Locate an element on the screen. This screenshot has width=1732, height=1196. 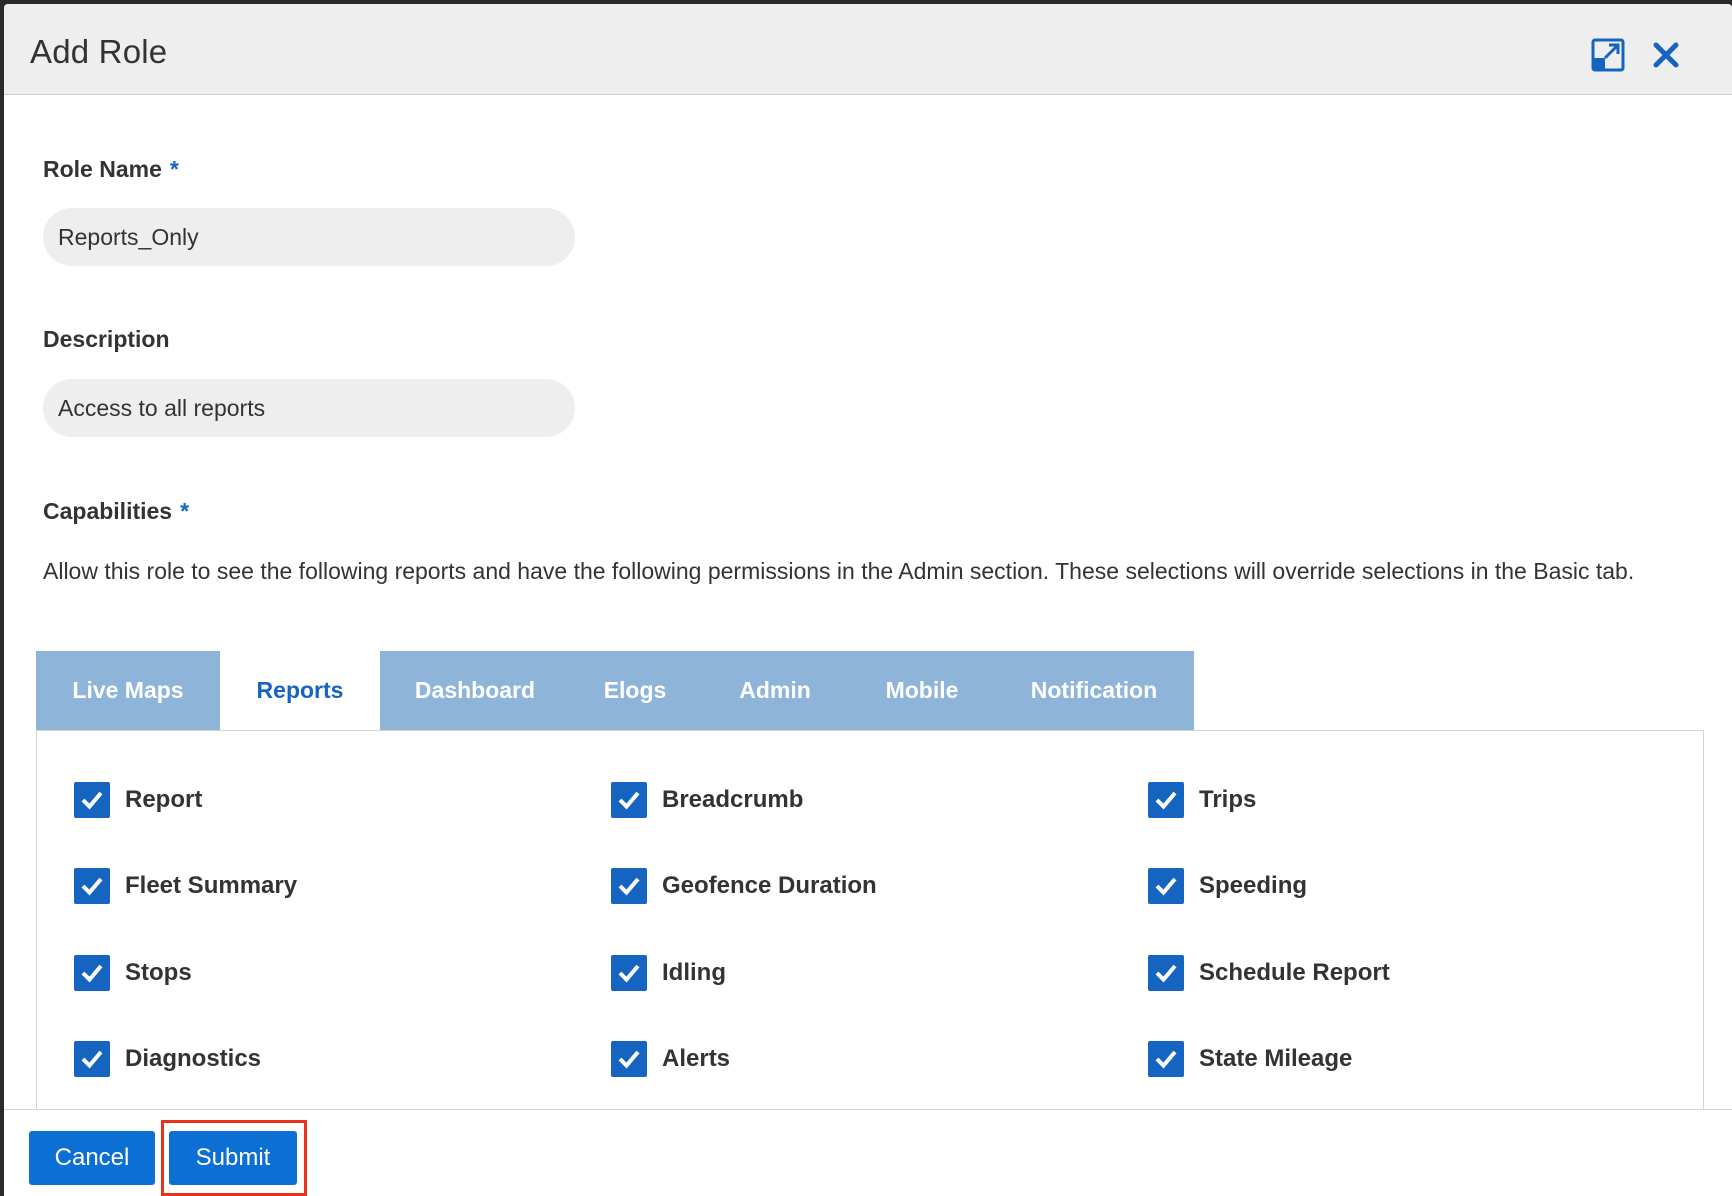
capability-label: Report is located at coordinates (164, 799).